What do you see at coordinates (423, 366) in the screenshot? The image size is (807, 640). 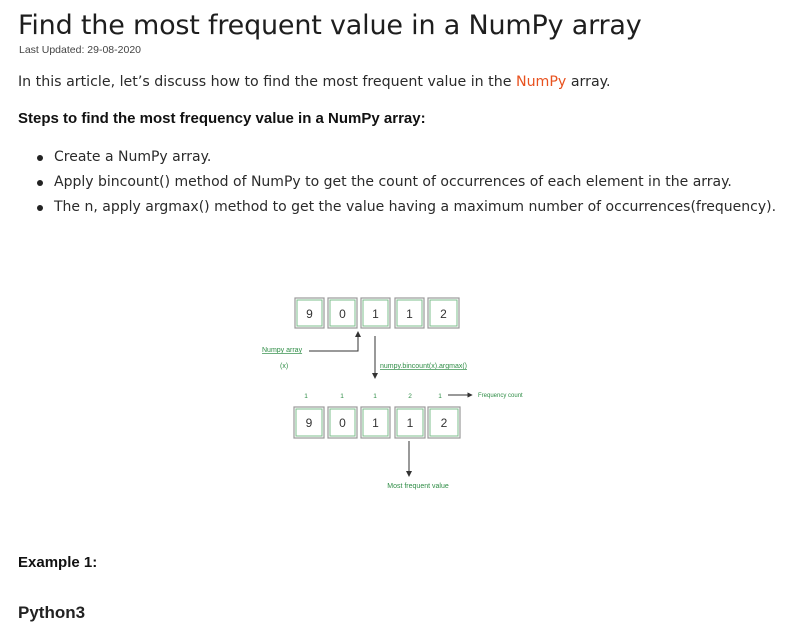 I see `operation-label: numpy.bincount(x).argmax()` at bounding box center [423, 366].